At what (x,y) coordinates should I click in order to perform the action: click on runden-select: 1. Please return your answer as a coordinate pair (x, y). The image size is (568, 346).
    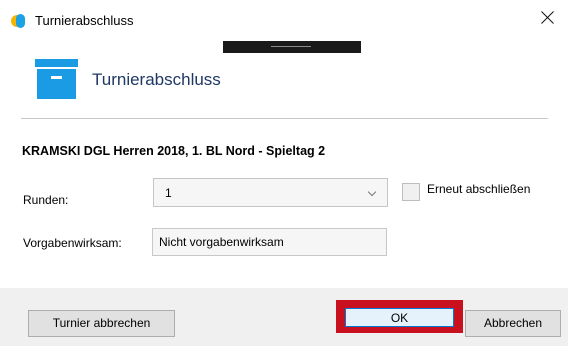
    Looking at the image, I should click on (270, 192).